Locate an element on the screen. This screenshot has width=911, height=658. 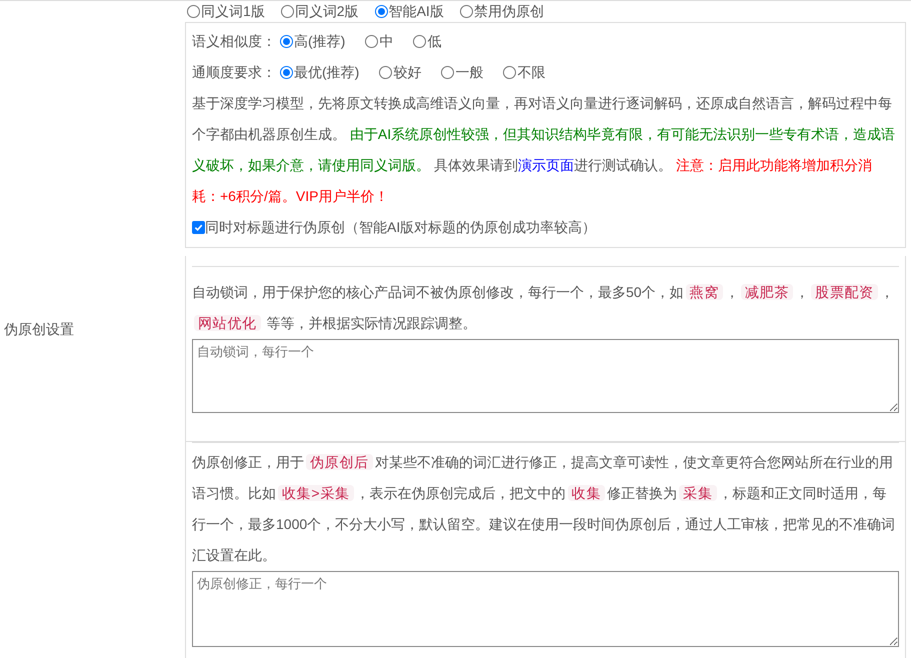
settings-label: 伪原创设置 is located at coordinates (38, 329).